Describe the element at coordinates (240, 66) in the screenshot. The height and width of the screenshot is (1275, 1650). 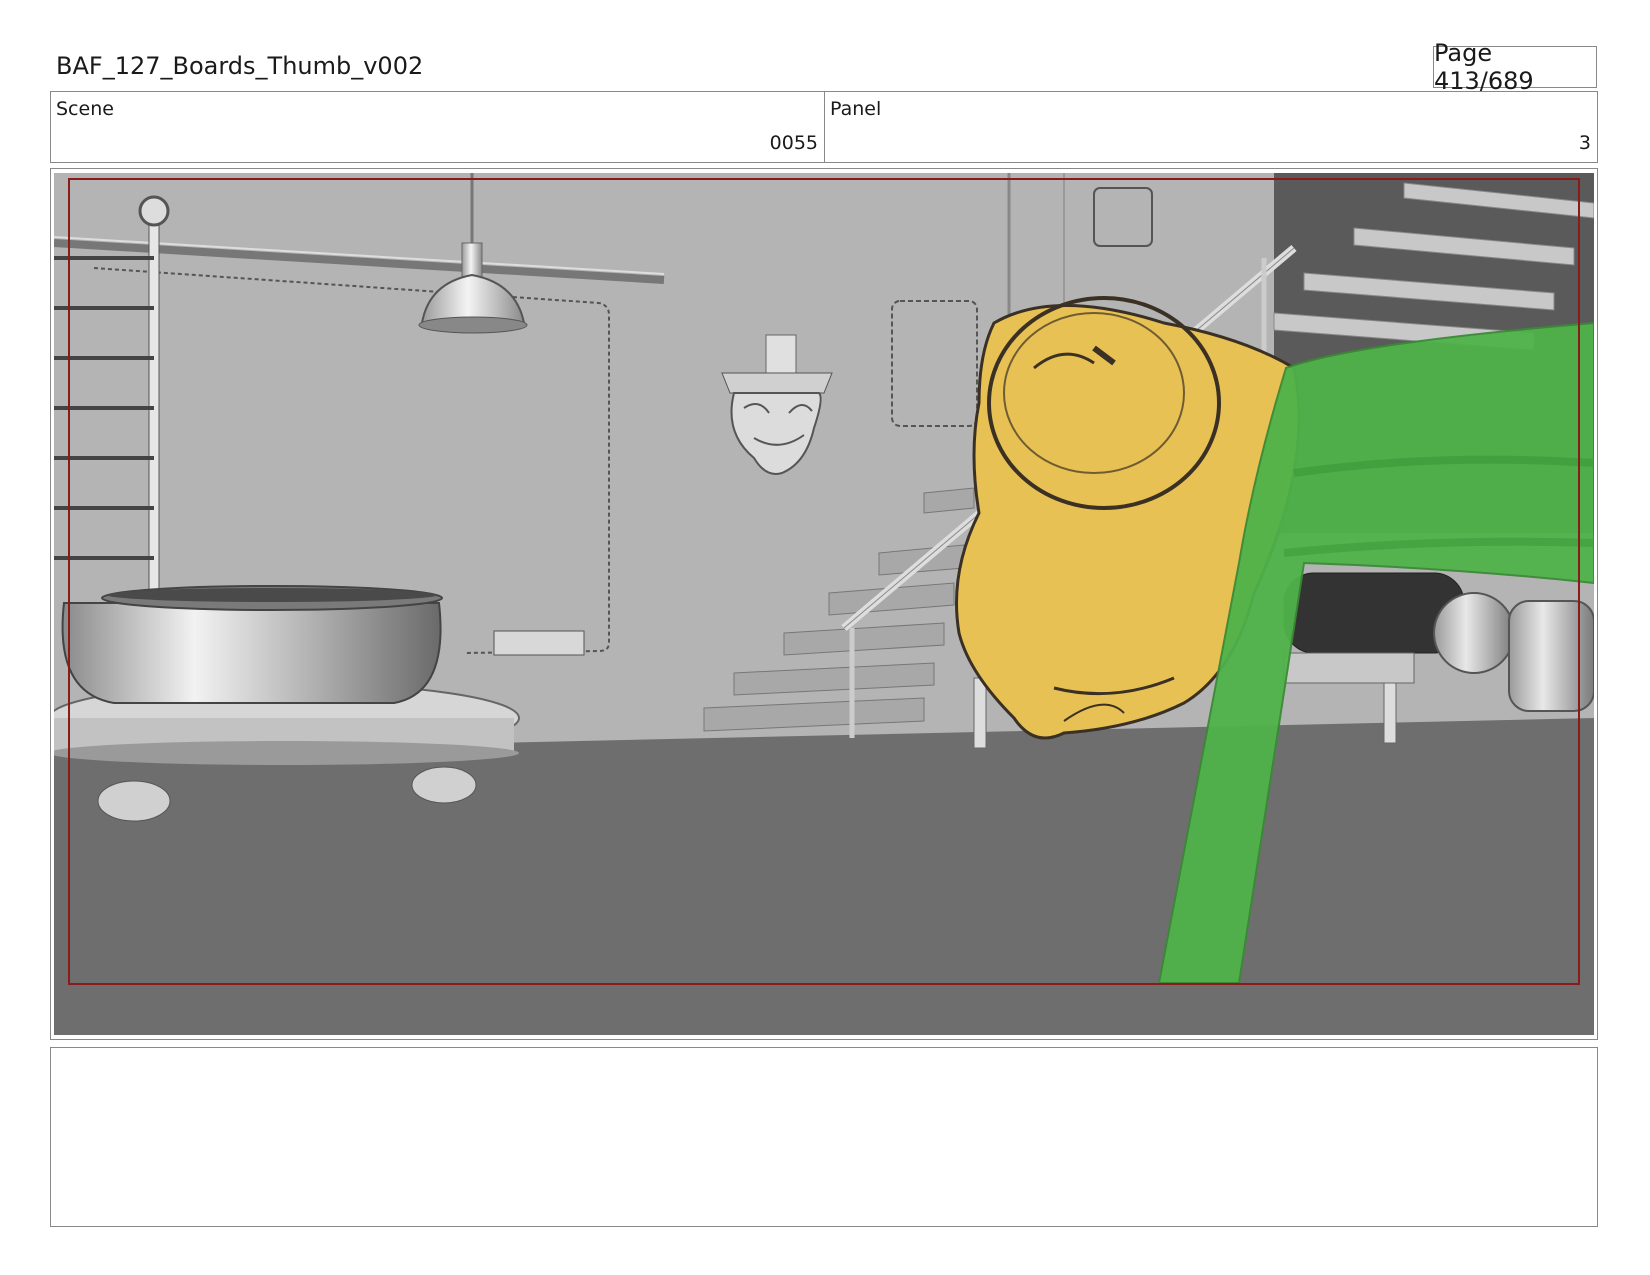
I see `document-title: BAF_127_Boards_Thumb_v002` at that location.